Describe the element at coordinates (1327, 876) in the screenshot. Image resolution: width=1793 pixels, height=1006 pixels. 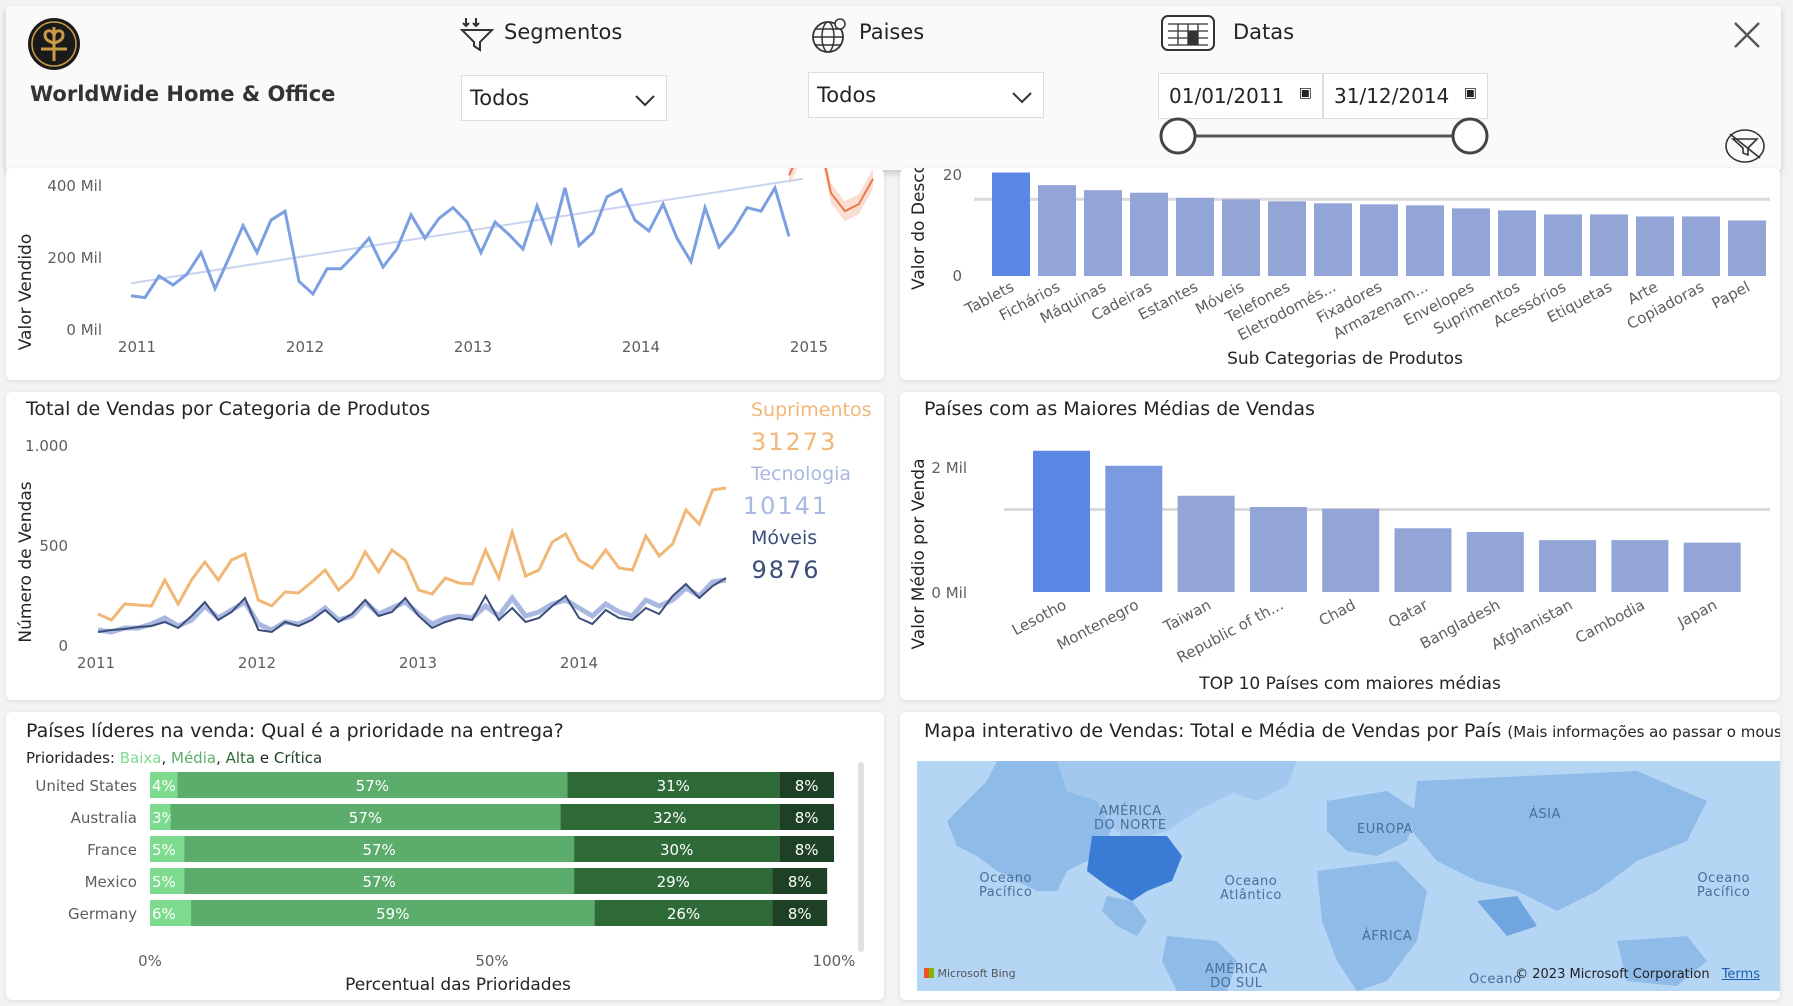
I see `map-land` at that location.